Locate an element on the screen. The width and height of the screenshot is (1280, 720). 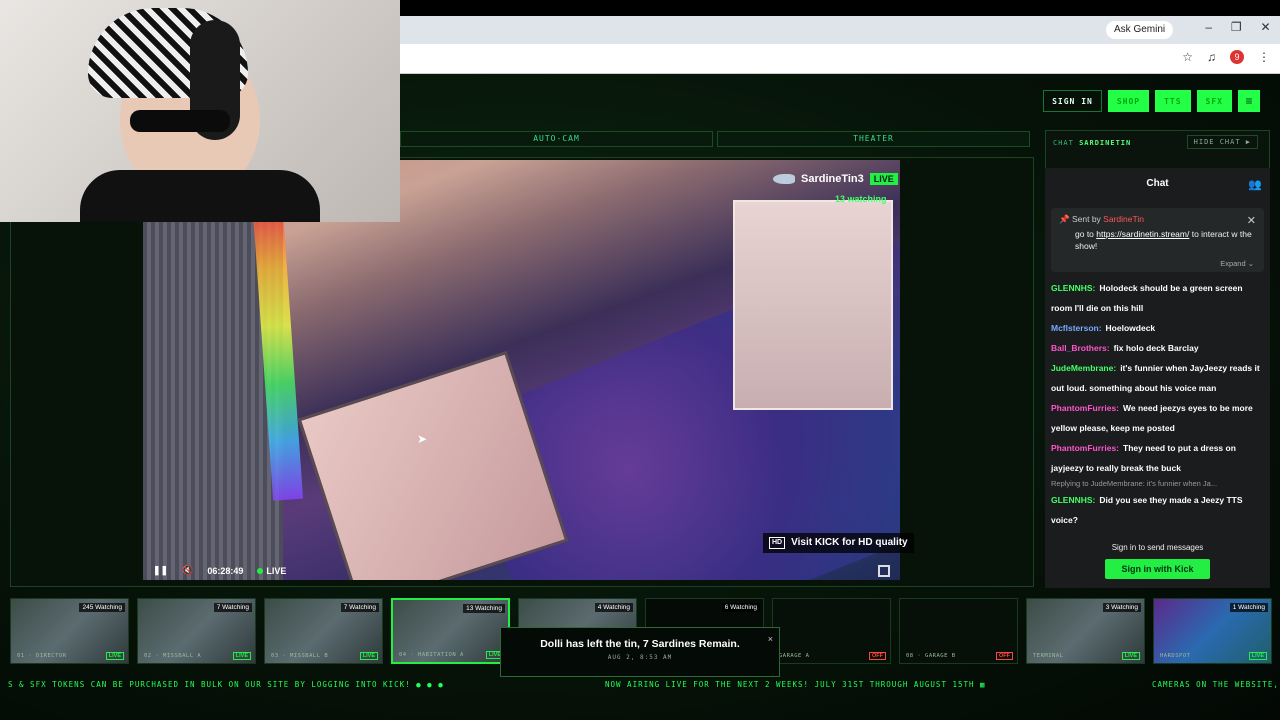
window-controls: – ❐ ✕ is located at coordinates (1238, 30).